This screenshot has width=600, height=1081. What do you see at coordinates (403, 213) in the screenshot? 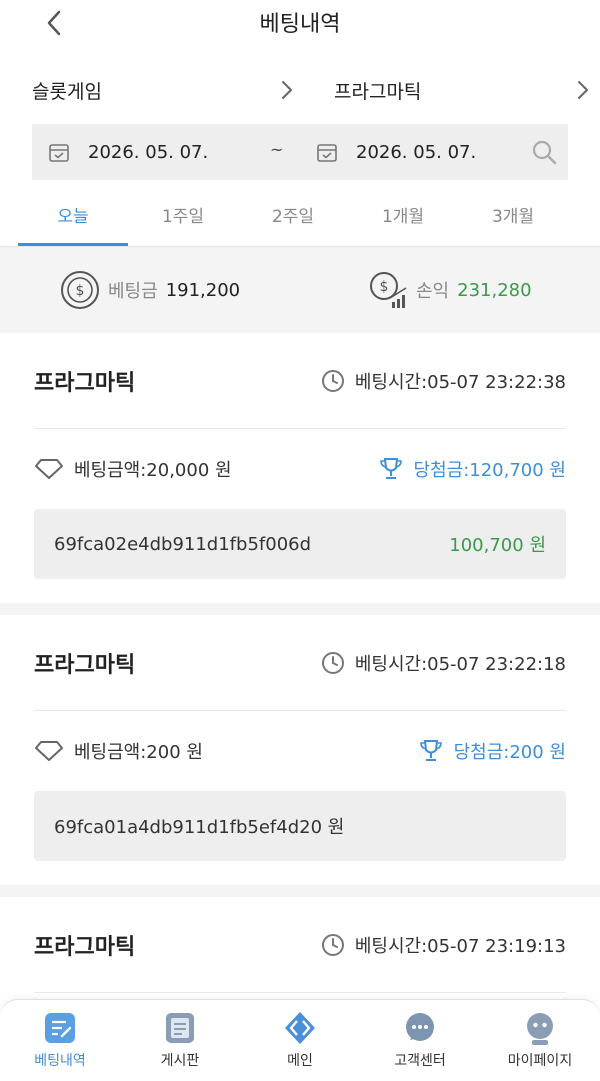
I see `tab-1-month: 1개월` at bounding box center [403, 213].